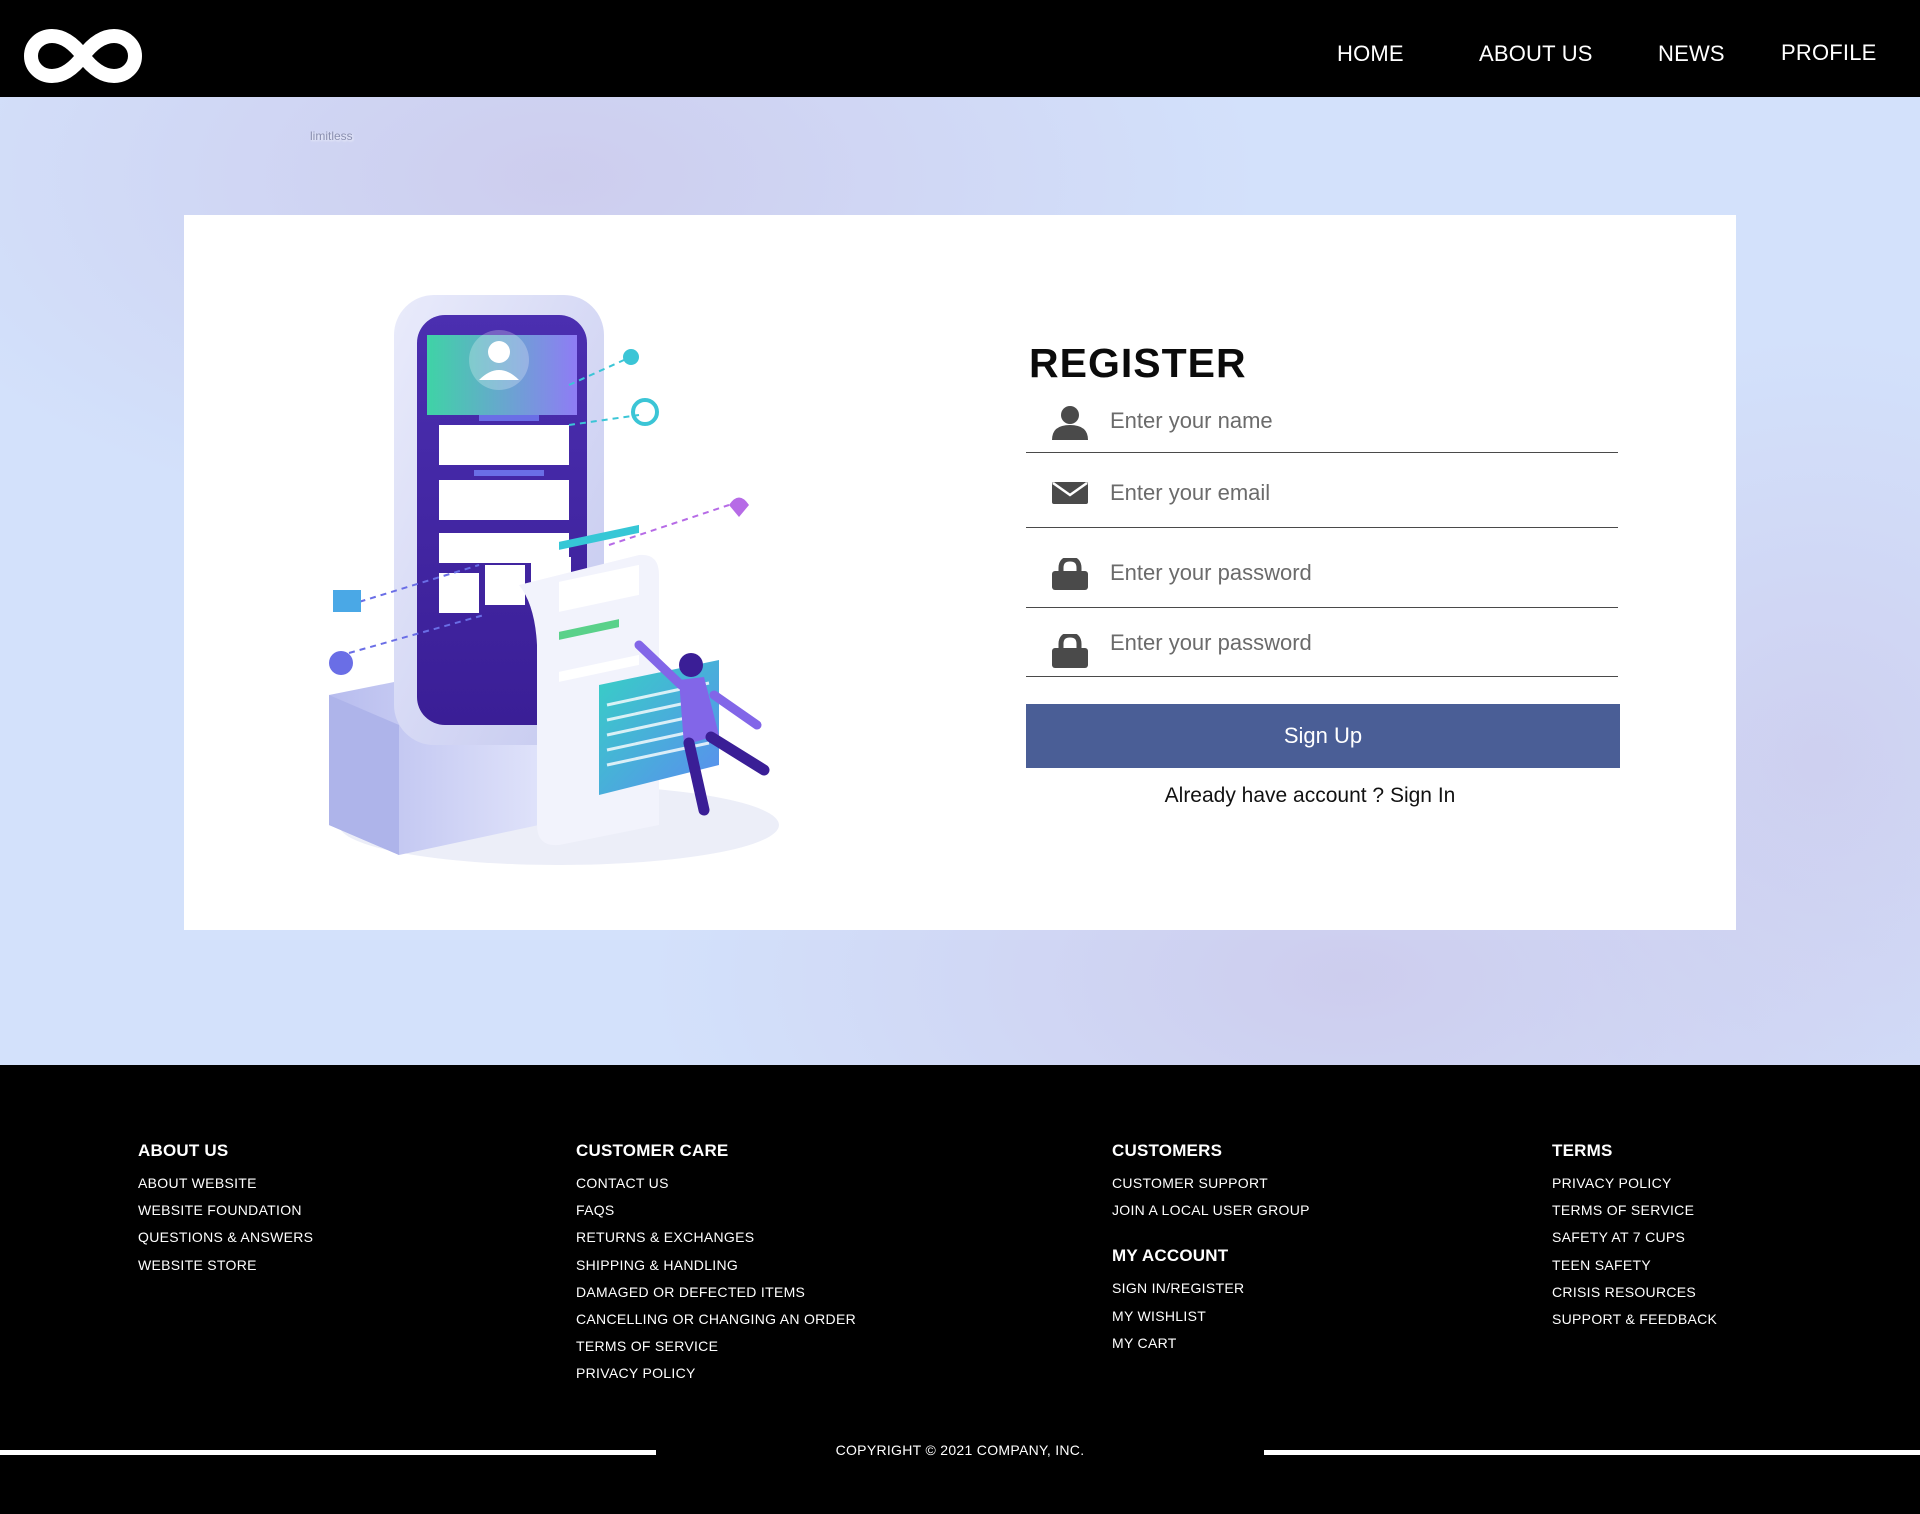 Image resolution: width=1920 pixels, height=1514 pixels. What do you see at coordinates (1691, 54) in the screenshot?
I see `nav-news: NEWS` at bounding box center [1691, 54].